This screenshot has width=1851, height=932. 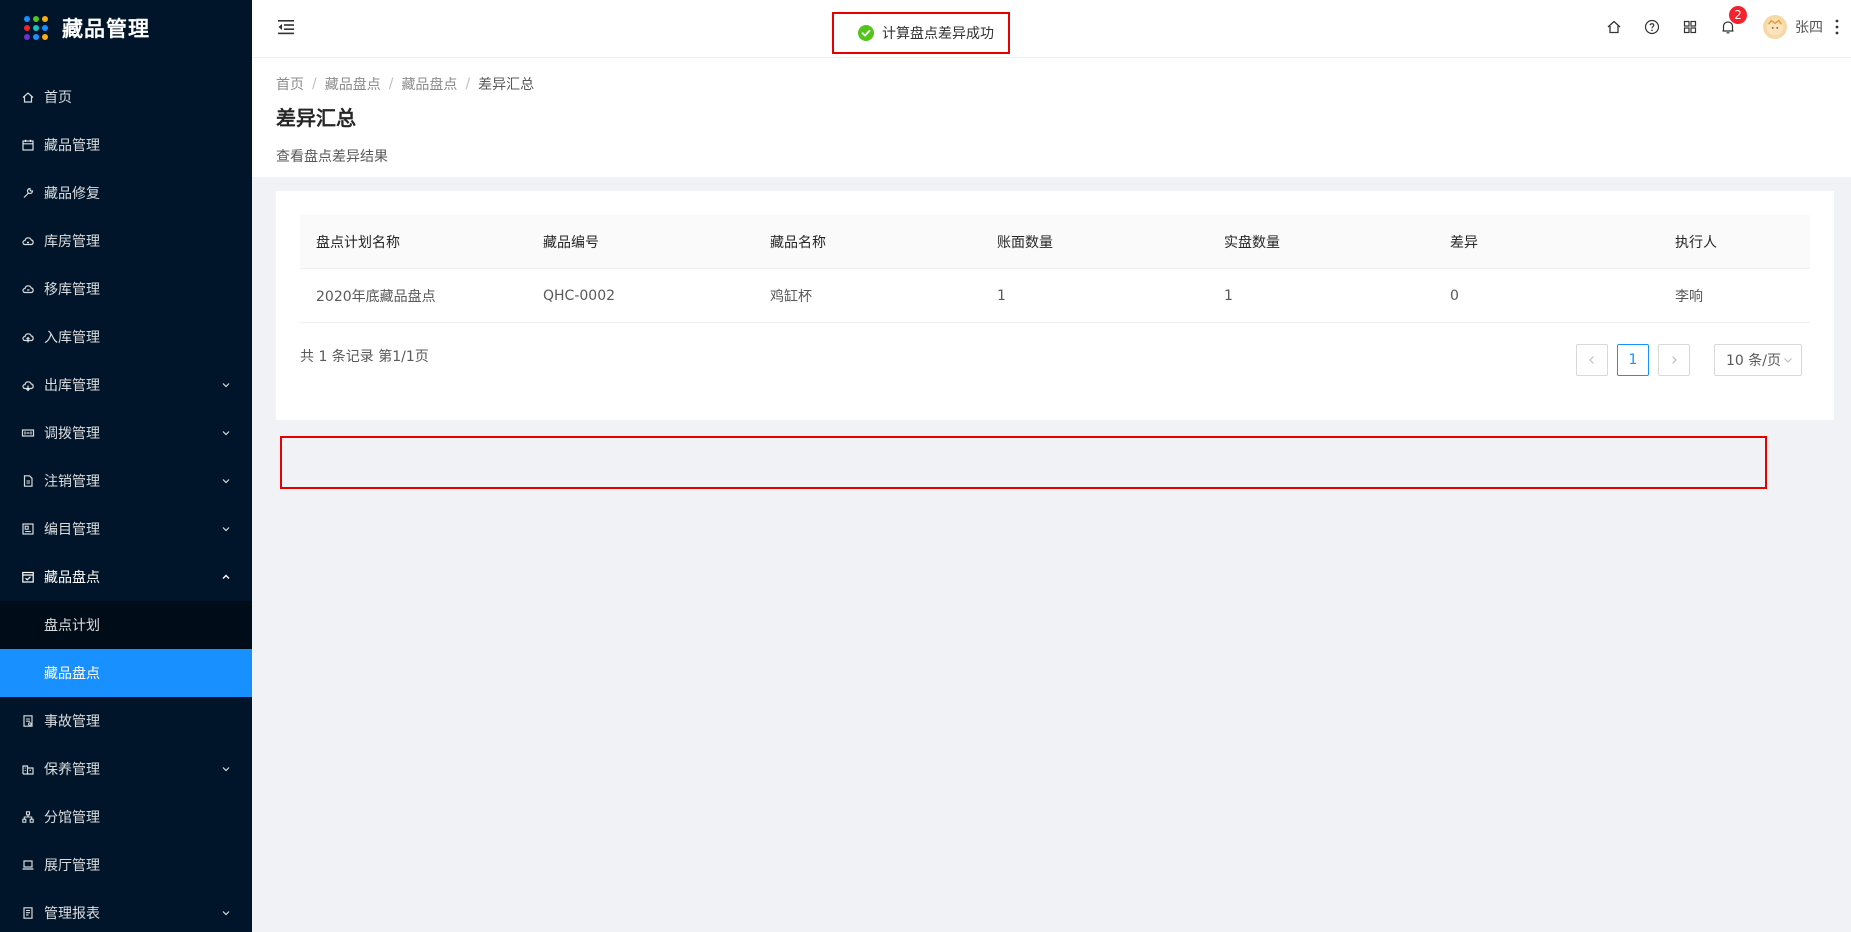 I want to click on column-header: 藏品编号, so click(x=571, y=242).